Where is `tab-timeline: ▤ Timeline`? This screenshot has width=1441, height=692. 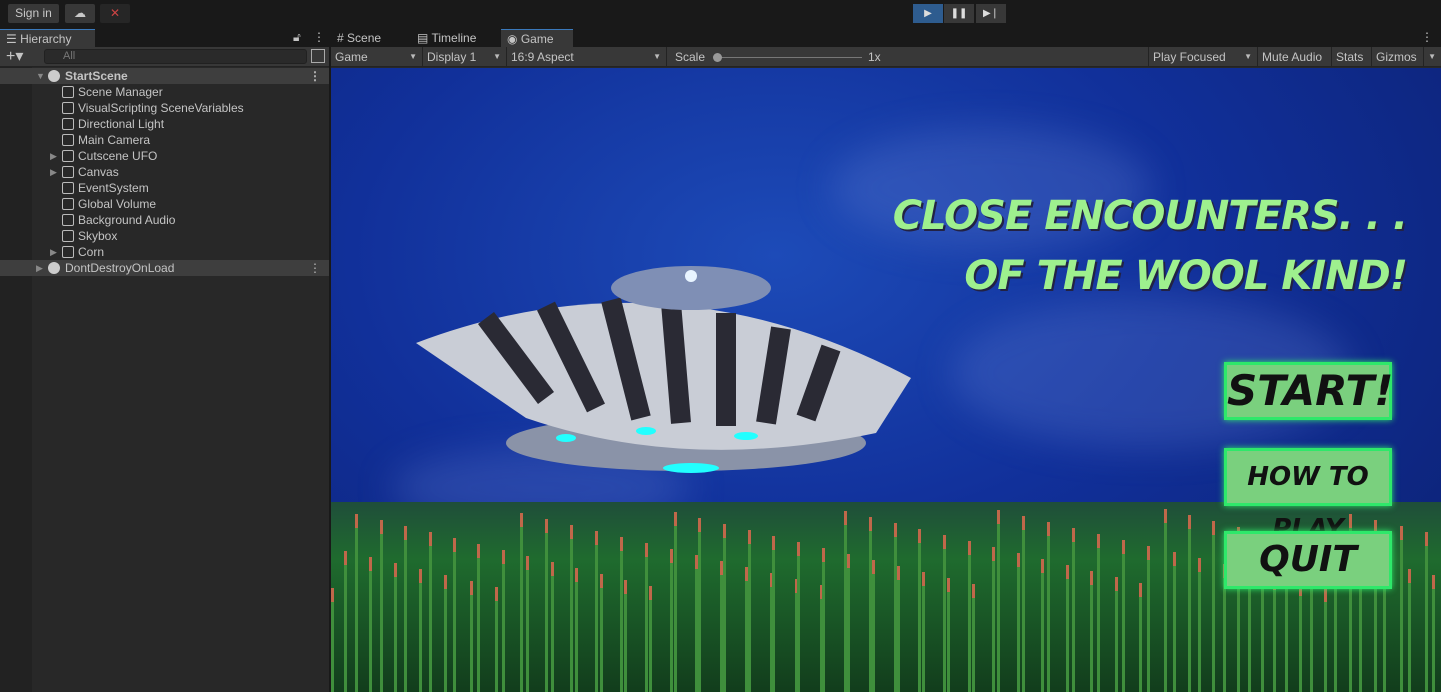 tab-timeline: ▤ Timeline is located at coordinates (456, 38).